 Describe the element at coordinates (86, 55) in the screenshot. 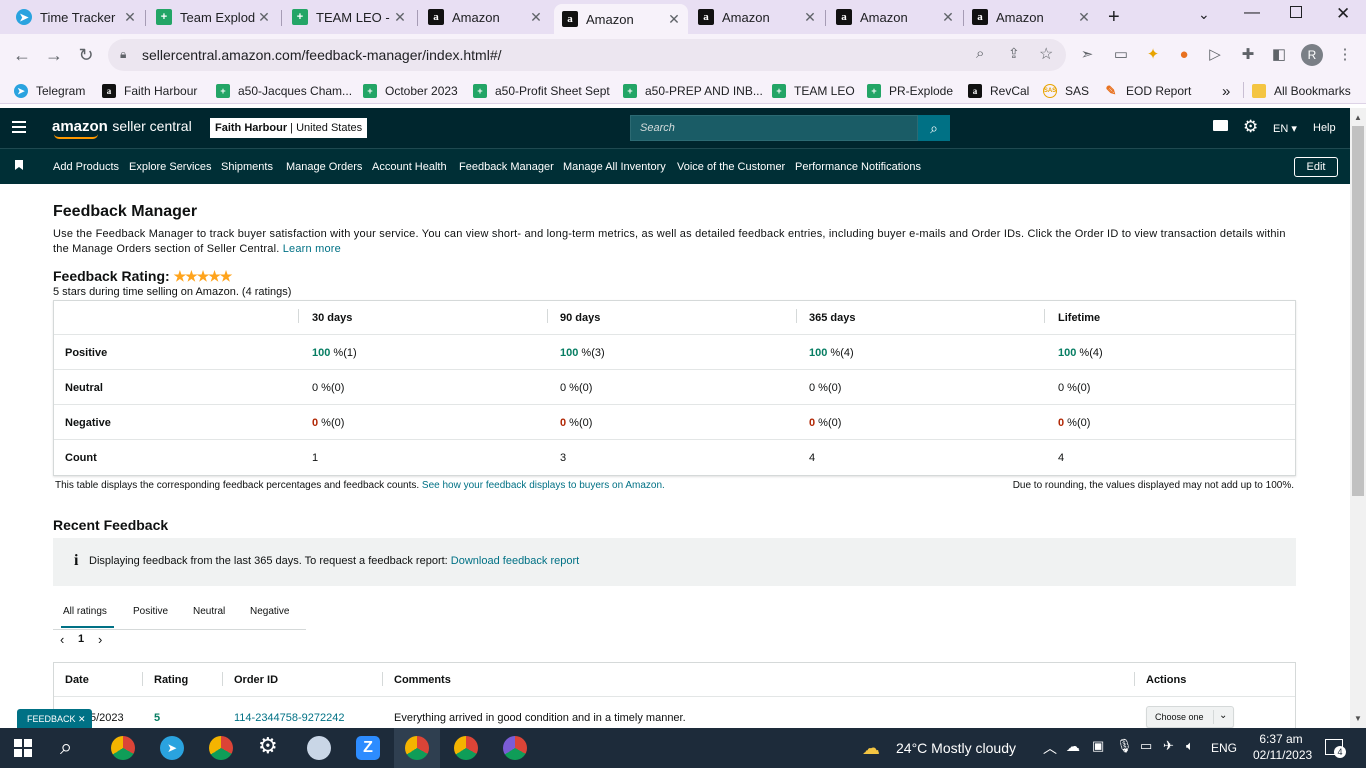

I see `reload-icon: ↻` at that location.